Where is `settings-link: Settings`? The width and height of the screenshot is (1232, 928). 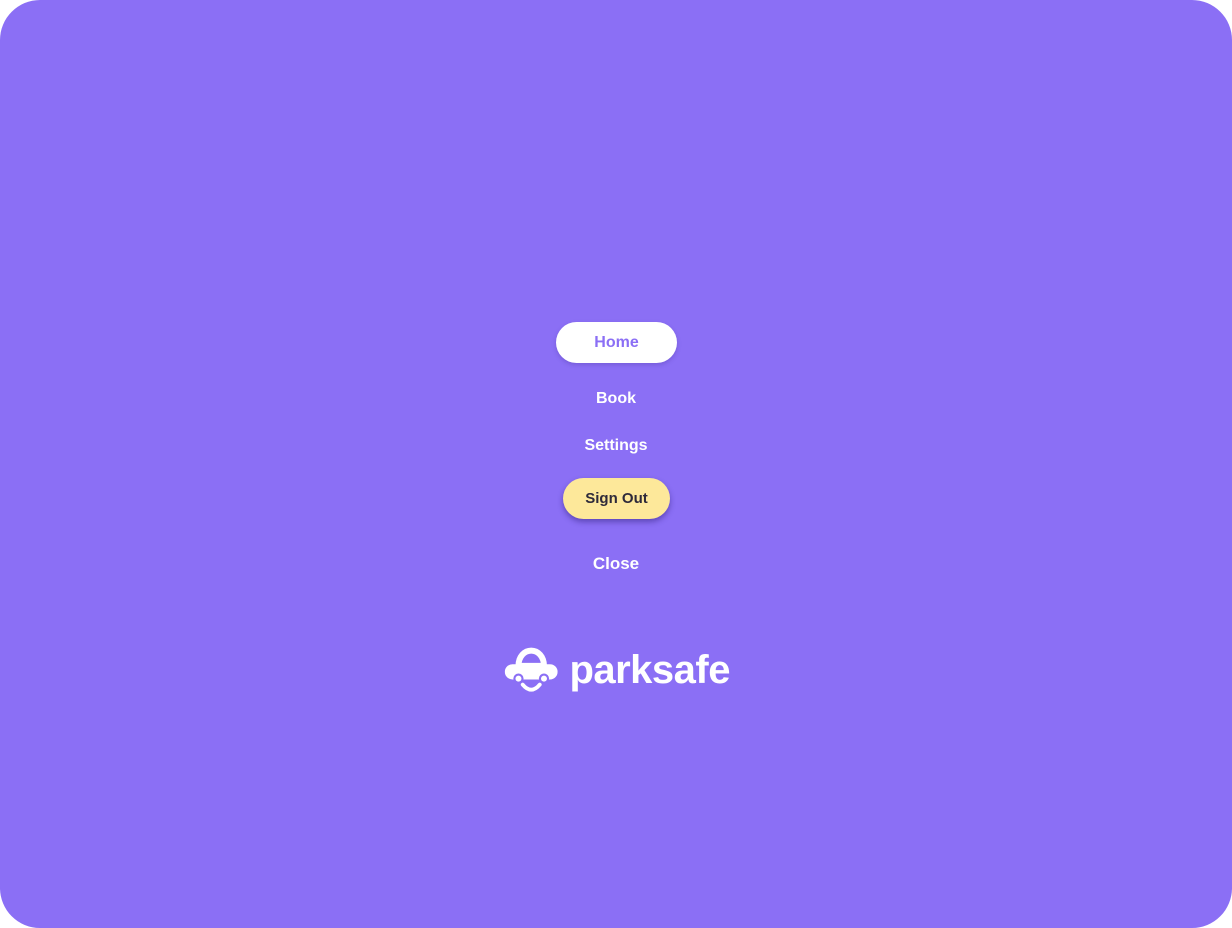
settings-link: Settings is located at coordinates (616, 446).